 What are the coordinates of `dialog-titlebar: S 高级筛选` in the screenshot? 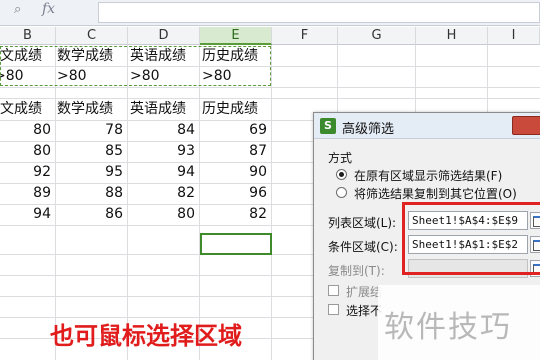 It's located at (427, 126).